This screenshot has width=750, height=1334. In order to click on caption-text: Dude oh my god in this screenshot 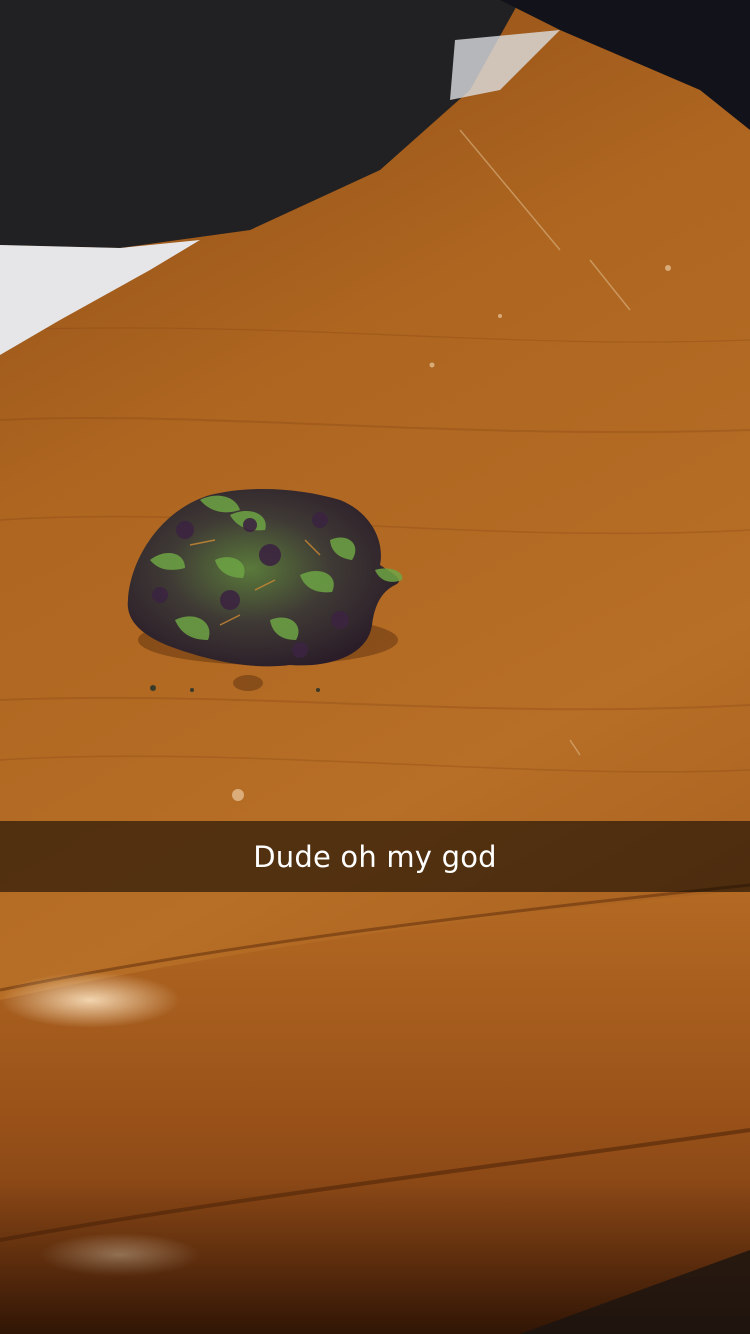, I will do `click(375, 856)`.